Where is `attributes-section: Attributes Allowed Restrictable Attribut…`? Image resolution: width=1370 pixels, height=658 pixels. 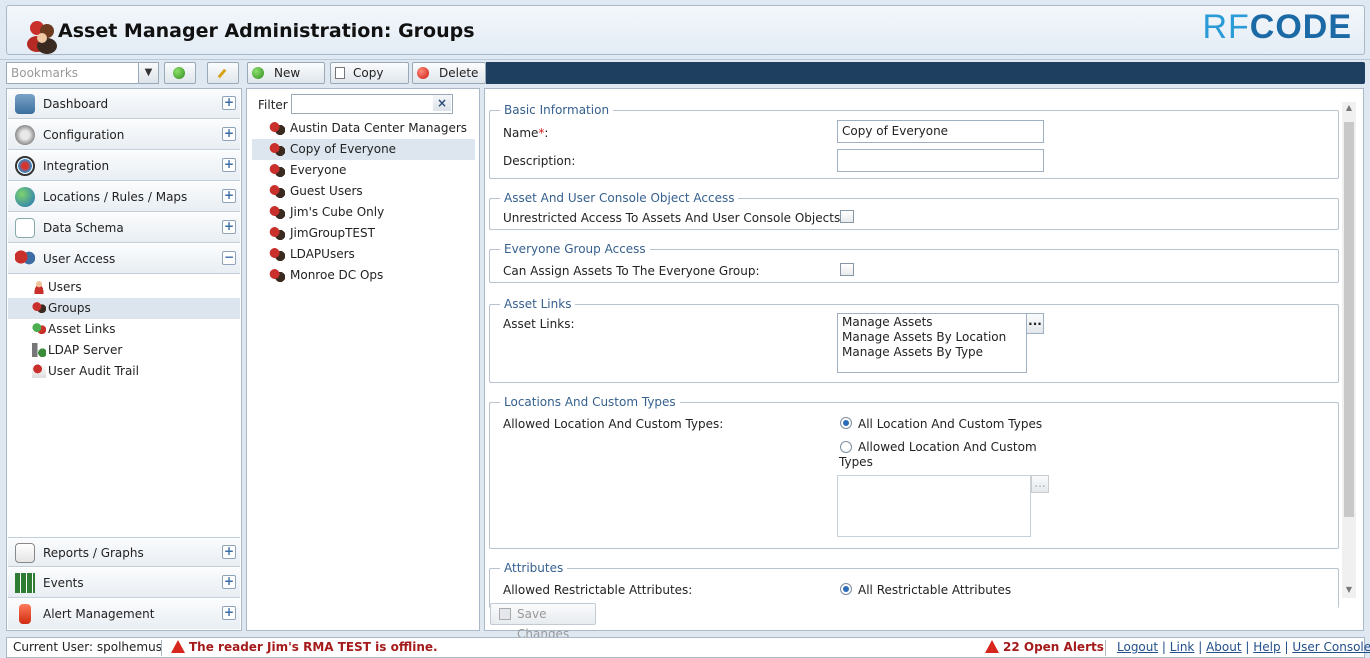 attributes-section: Attributes Allowed Restrictable Attribut… is located at coordinates (914, 584).